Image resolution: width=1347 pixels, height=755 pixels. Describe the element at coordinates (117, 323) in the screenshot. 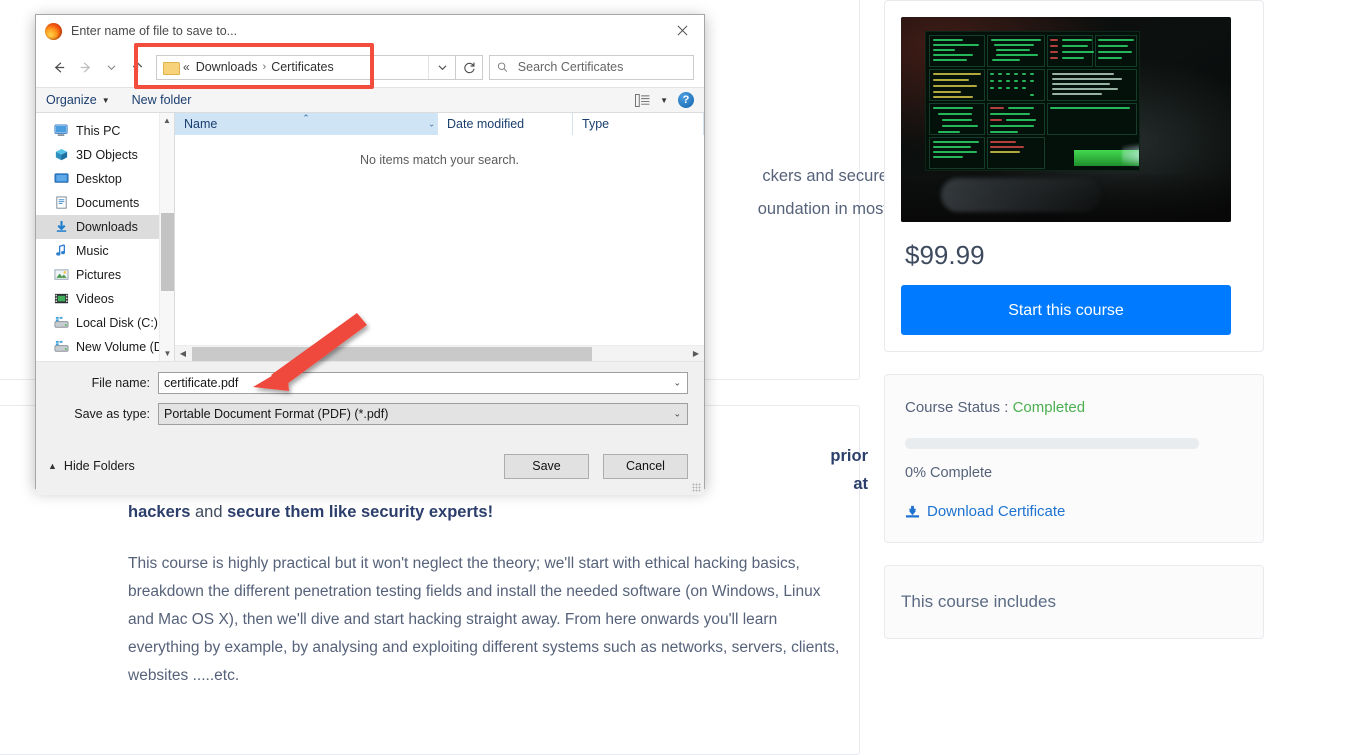

I see `tree-item-label: Local Disk (C:)` at that location.